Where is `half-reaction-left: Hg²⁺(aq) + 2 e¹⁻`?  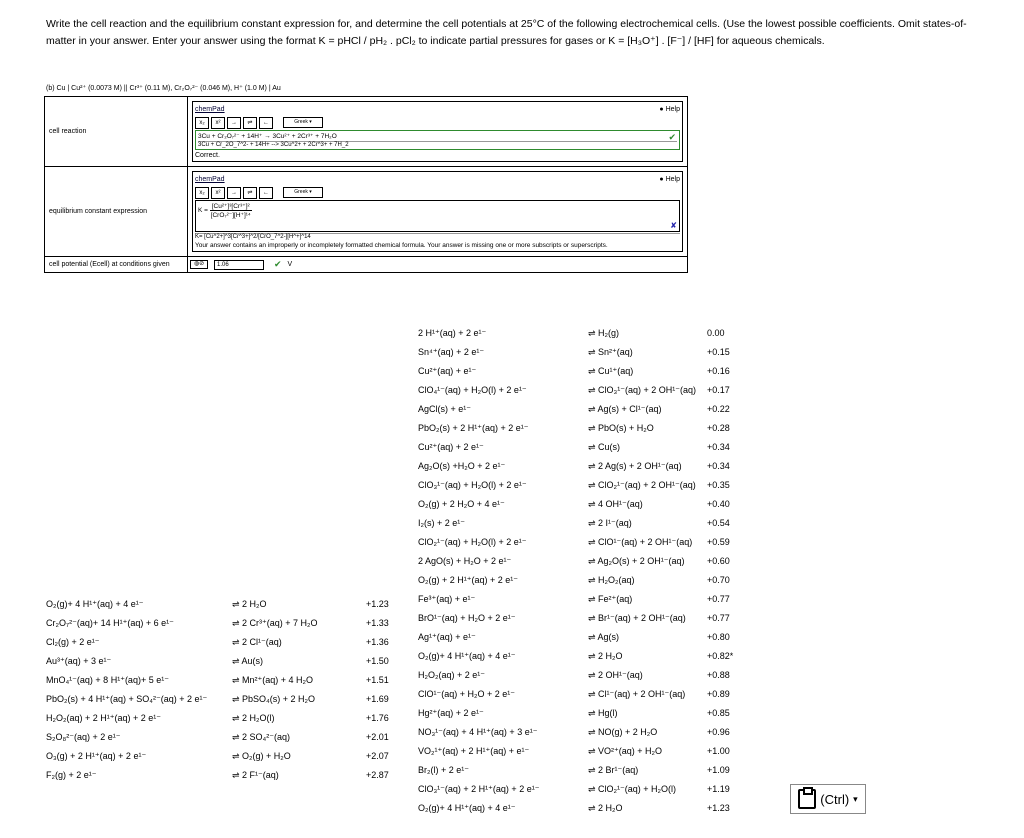 half-reaction-left: Hg²⁺(aq) + 2 e¹⁻ is located at coordinates (451, 713).